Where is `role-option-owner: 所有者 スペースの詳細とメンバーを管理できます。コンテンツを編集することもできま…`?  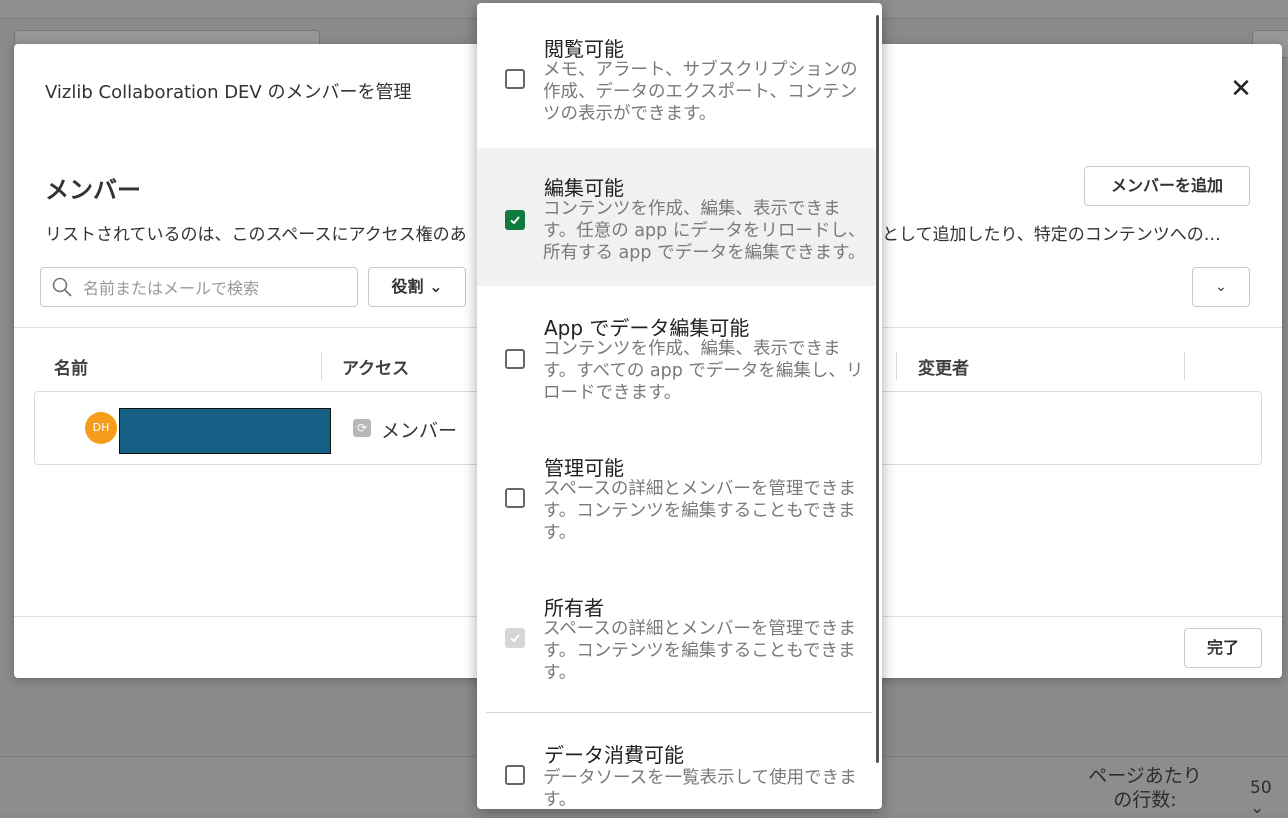
role-option-owner: 所有者 スペースの詳細とメンバーを管理できます。コンテンツを編集することもできま… is located at coordinates (676, 637).